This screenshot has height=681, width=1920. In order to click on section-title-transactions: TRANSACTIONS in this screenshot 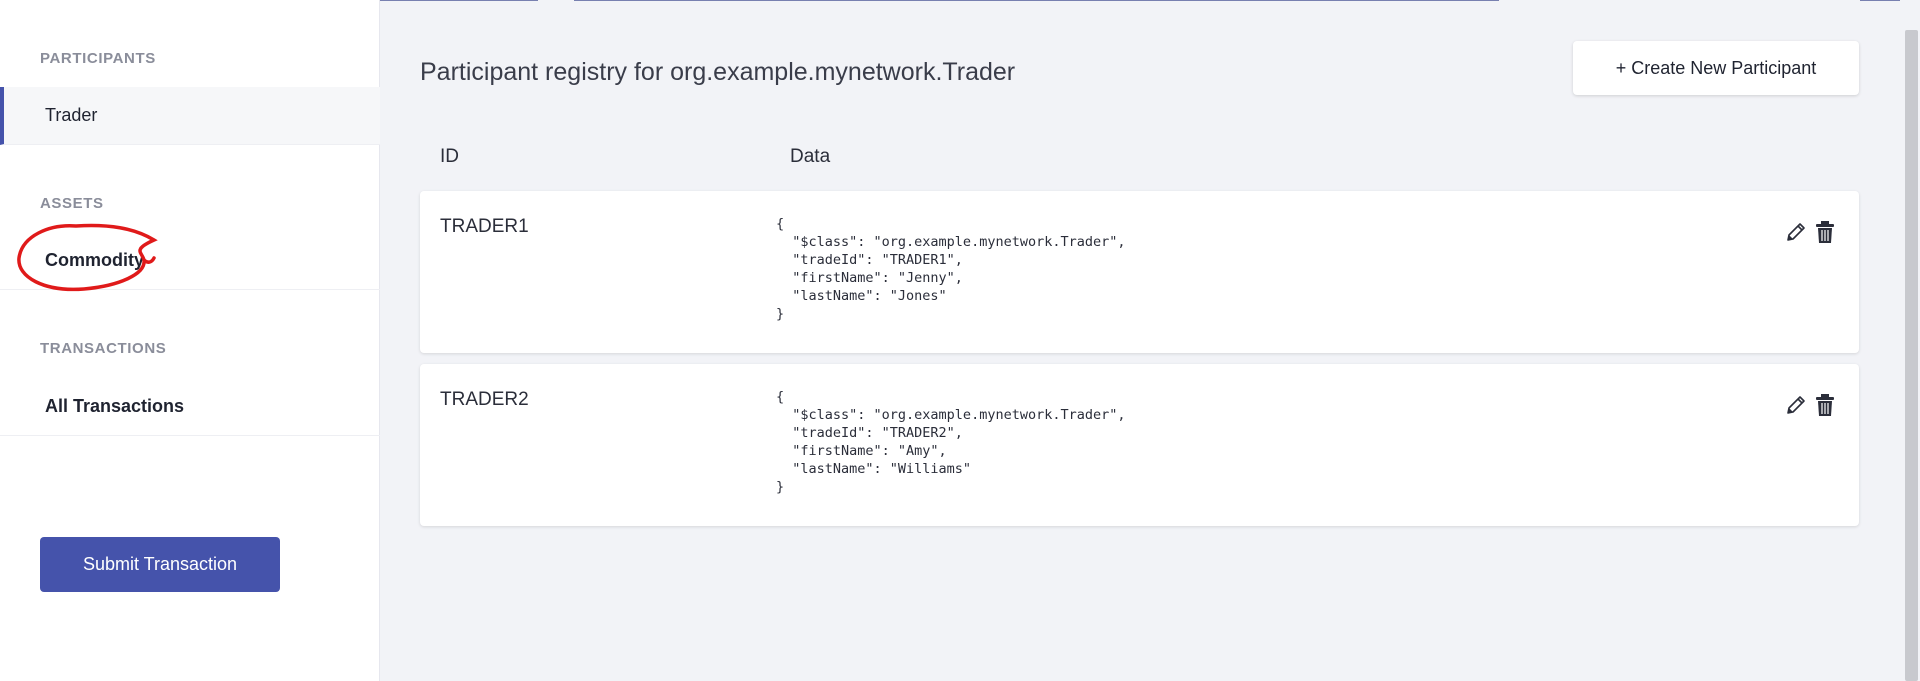, I will do `click(103, 348)`.